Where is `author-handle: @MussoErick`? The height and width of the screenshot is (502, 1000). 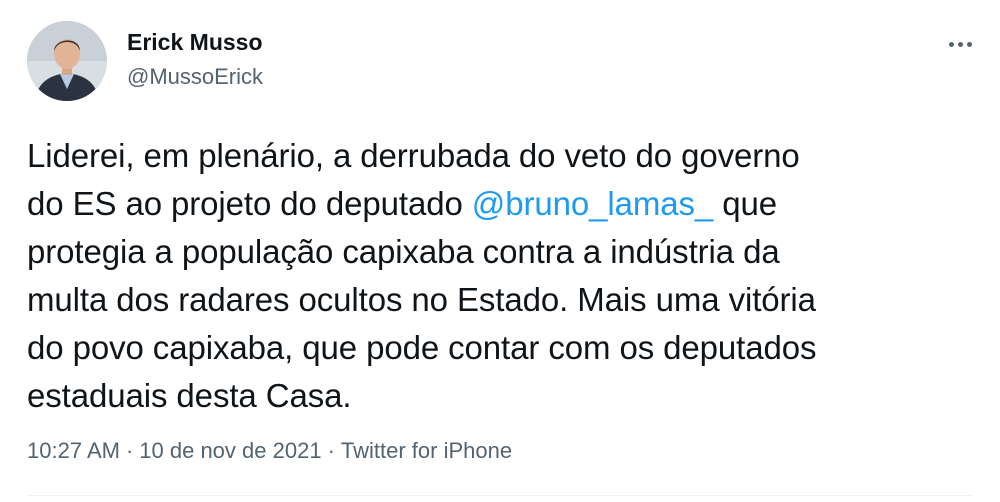
author-handle: @MussoErick is located at coordinates (195, 77).